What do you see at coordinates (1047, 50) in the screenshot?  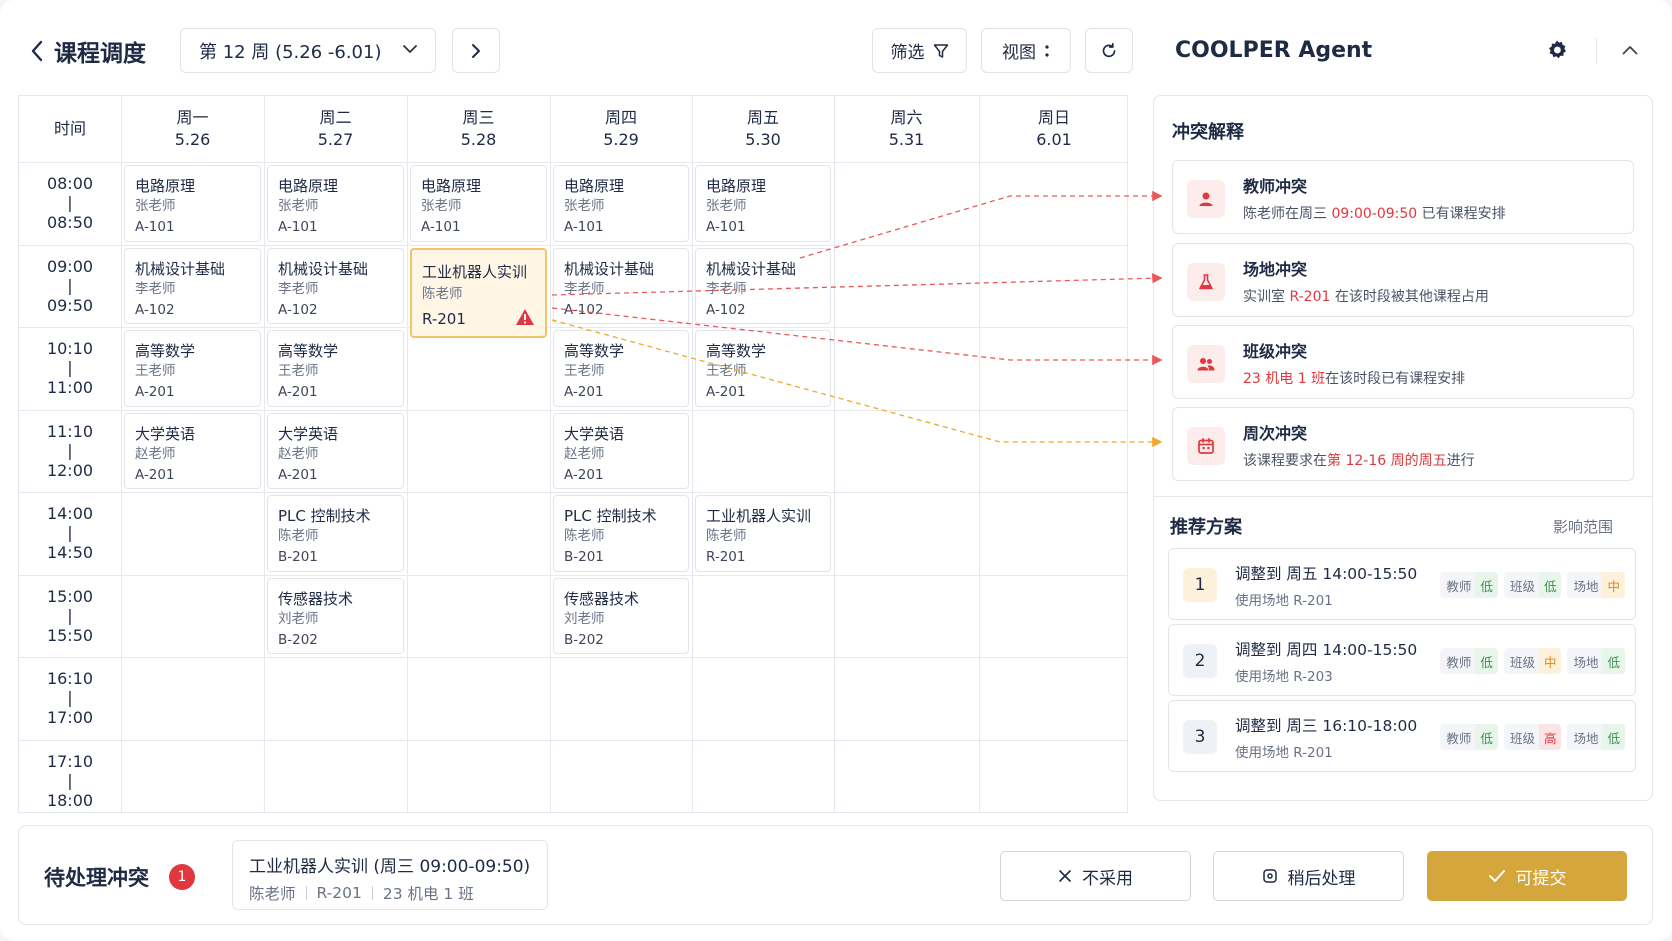 I see `more-vertical-icon` at bounding box center [1047, 50].